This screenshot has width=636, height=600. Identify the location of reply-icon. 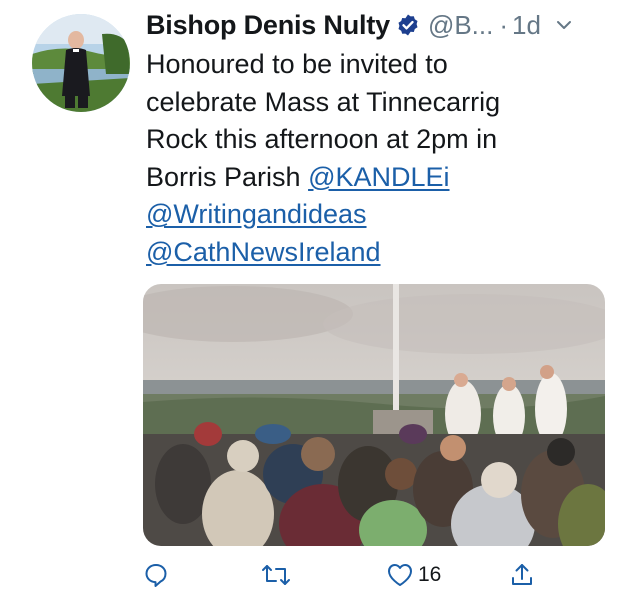
(156, 575).